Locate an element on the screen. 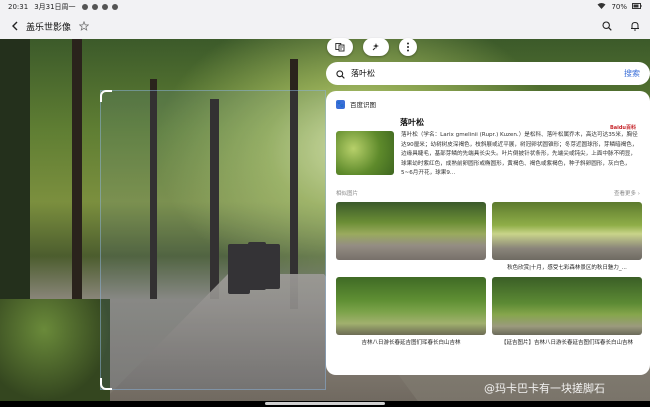 The width and height of the screenshot is (650, 407). baike-logo: Baidu百科 is located at coordinates (622, 128).